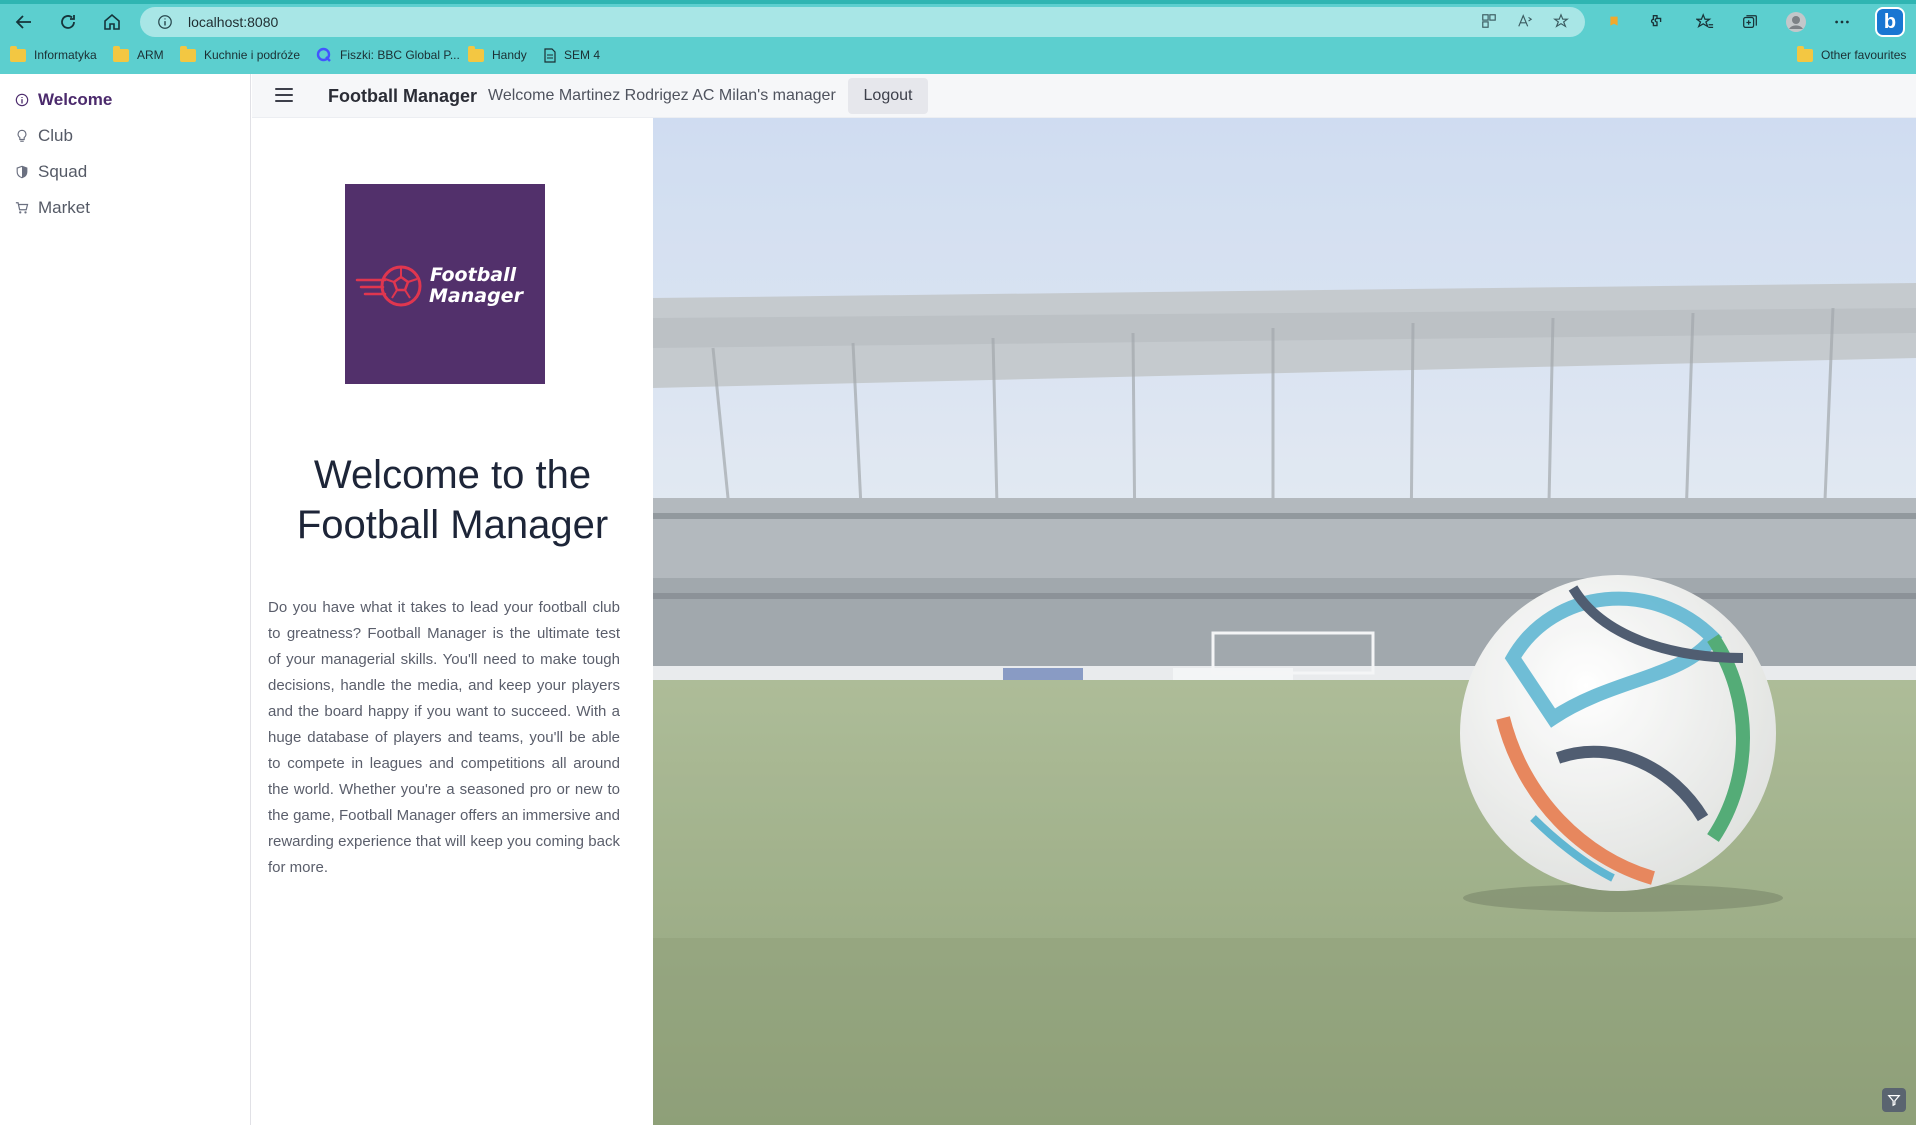 Image resolution: width=1916 pixels, height=1125 pixels. I want to click on sidebar-item-squad: Squad, so click(50, 172).